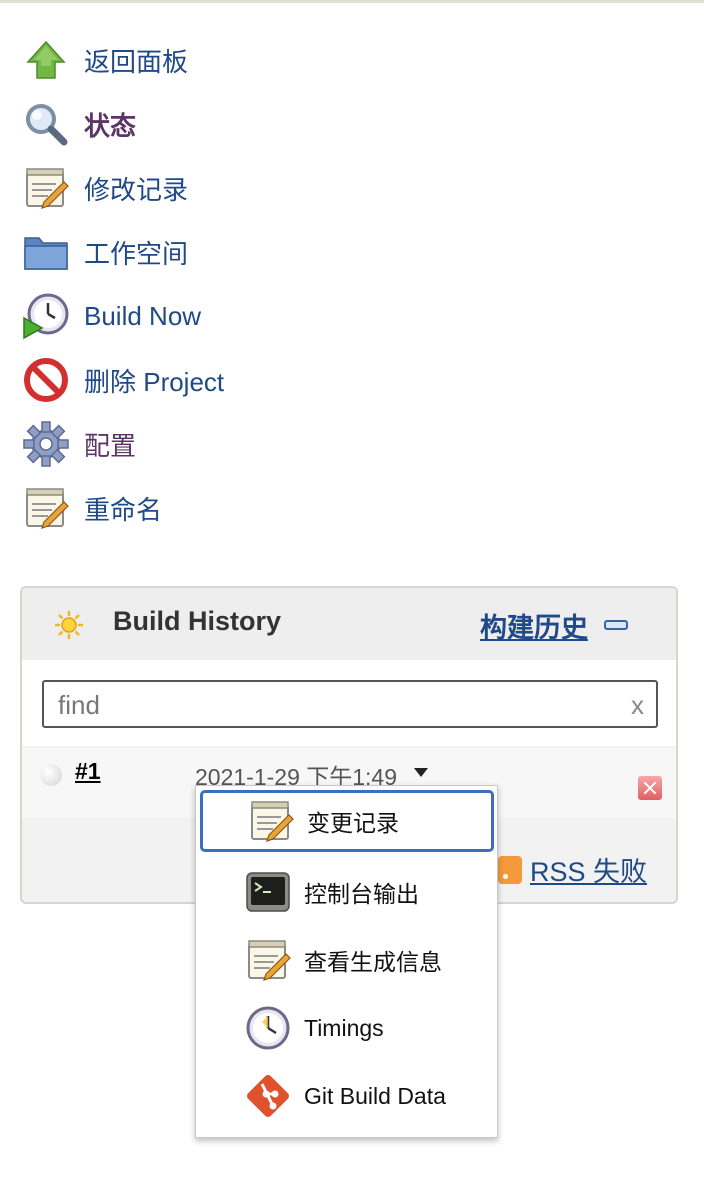  I want to click on task-label: 工作空间, so click(136, 253).